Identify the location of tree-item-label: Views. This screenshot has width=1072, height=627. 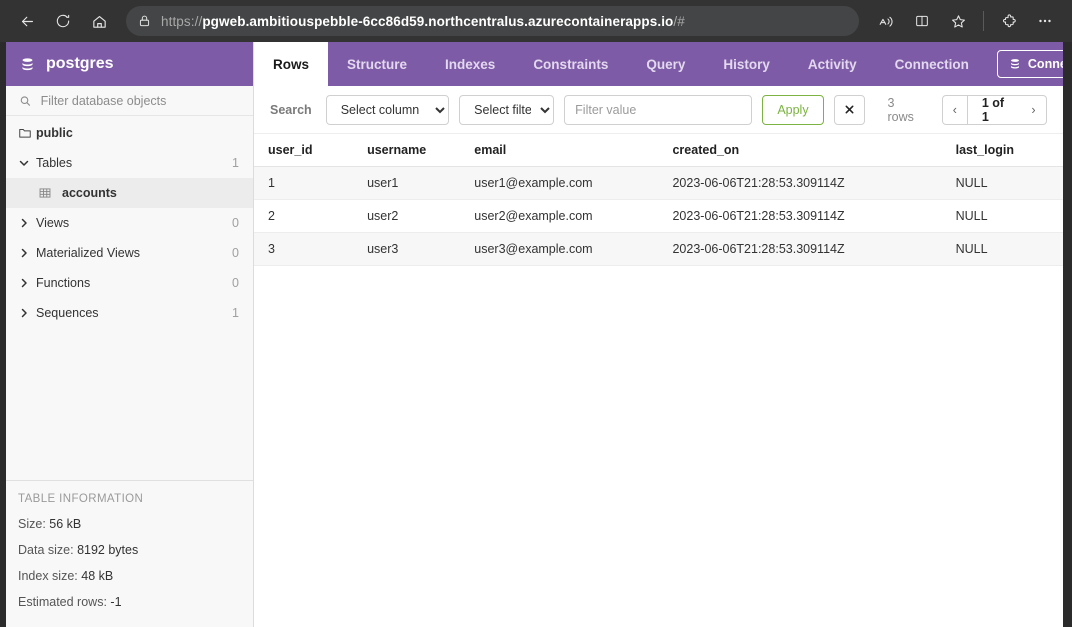
(53, 223).